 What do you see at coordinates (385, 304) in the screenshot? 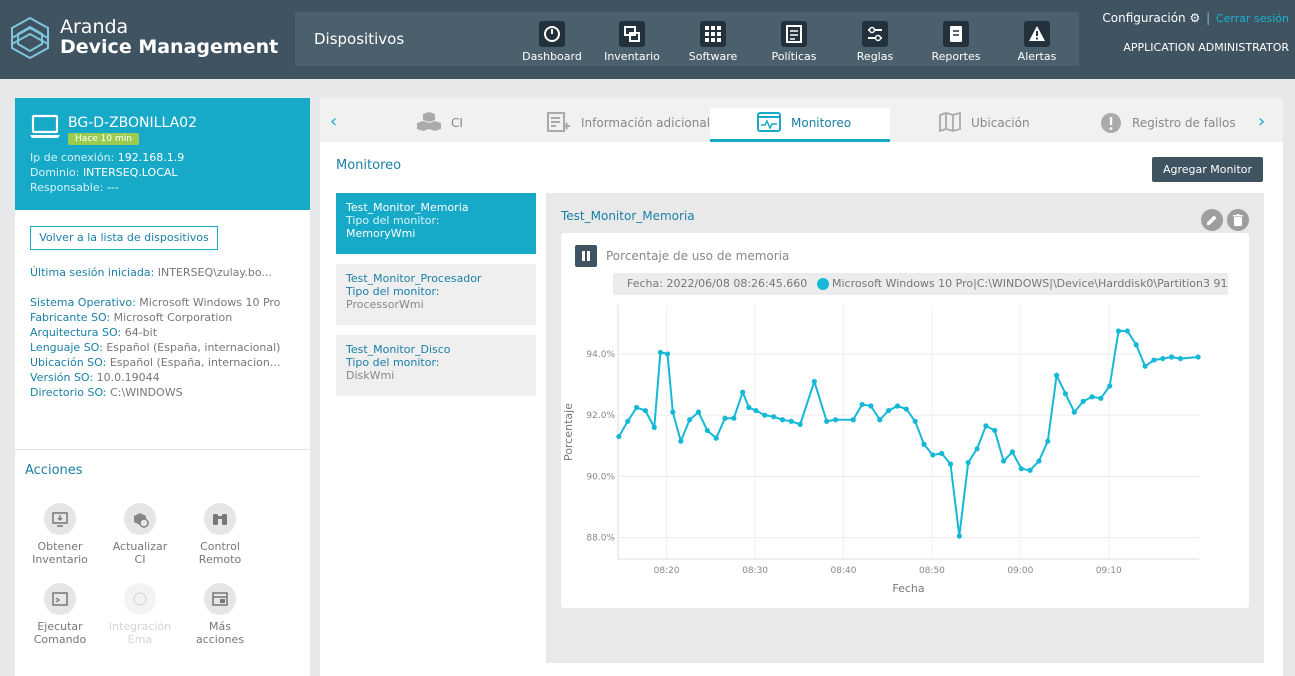
I see `monitor-type: ProcessorWmi` at bounding box center [385, 304].